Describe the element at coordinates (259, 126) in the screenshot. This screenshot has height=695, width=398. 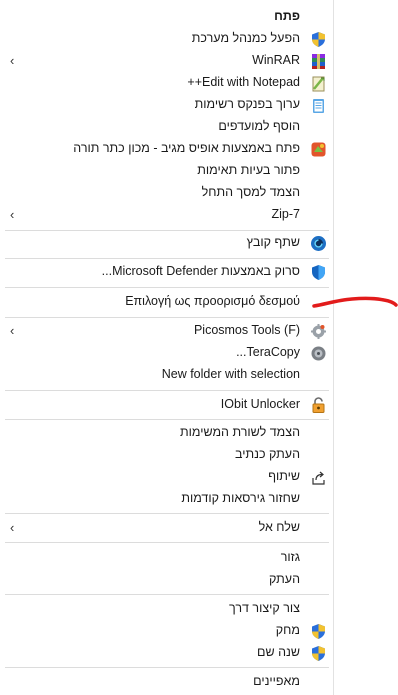
I see `menu-item-label: הוסף למועדפים` at that location.